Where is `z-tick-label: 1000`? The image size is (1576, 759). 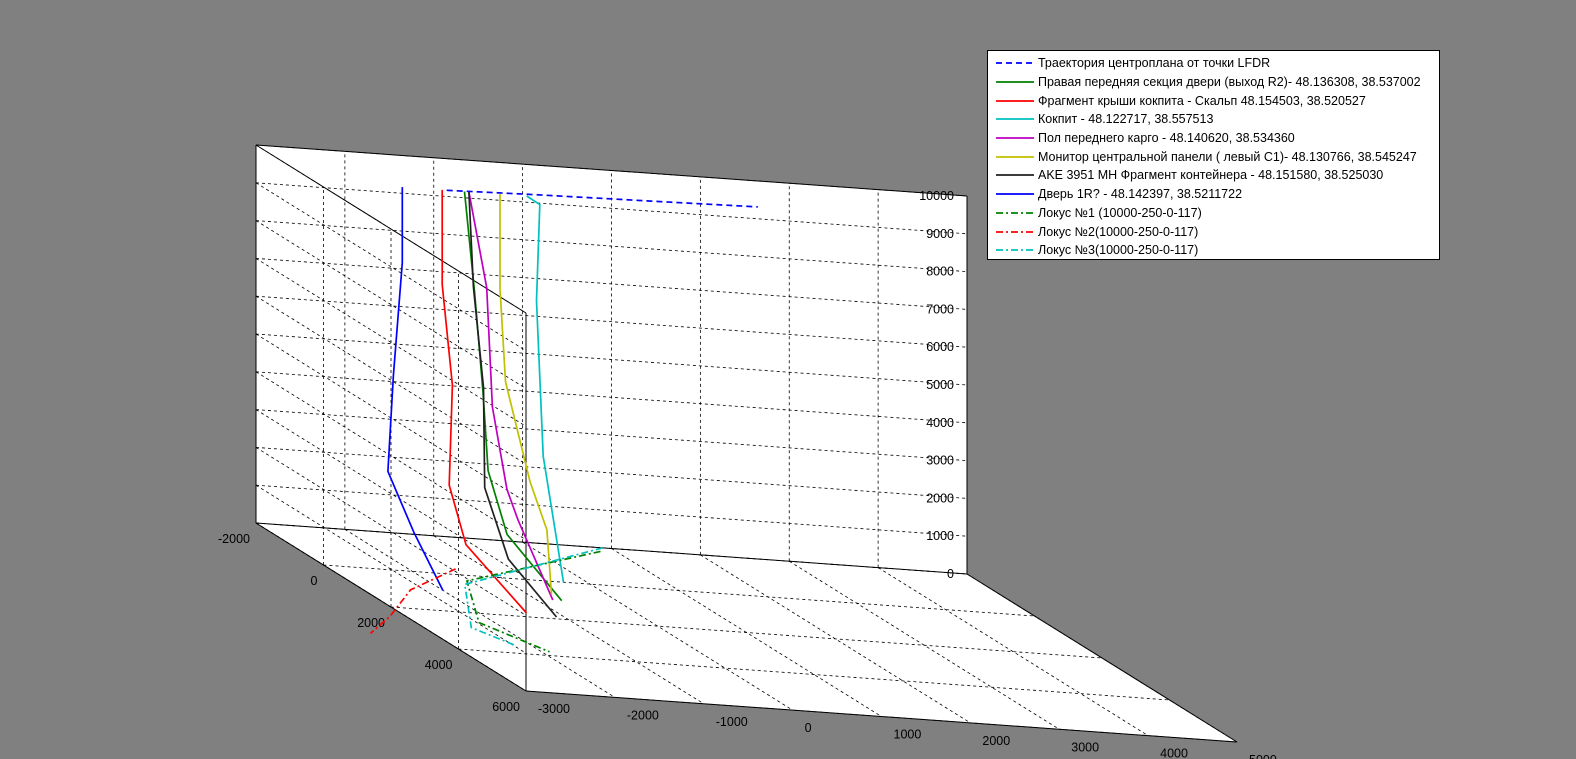
z-tick-label: 1000 is located at coordinates (940, 536).